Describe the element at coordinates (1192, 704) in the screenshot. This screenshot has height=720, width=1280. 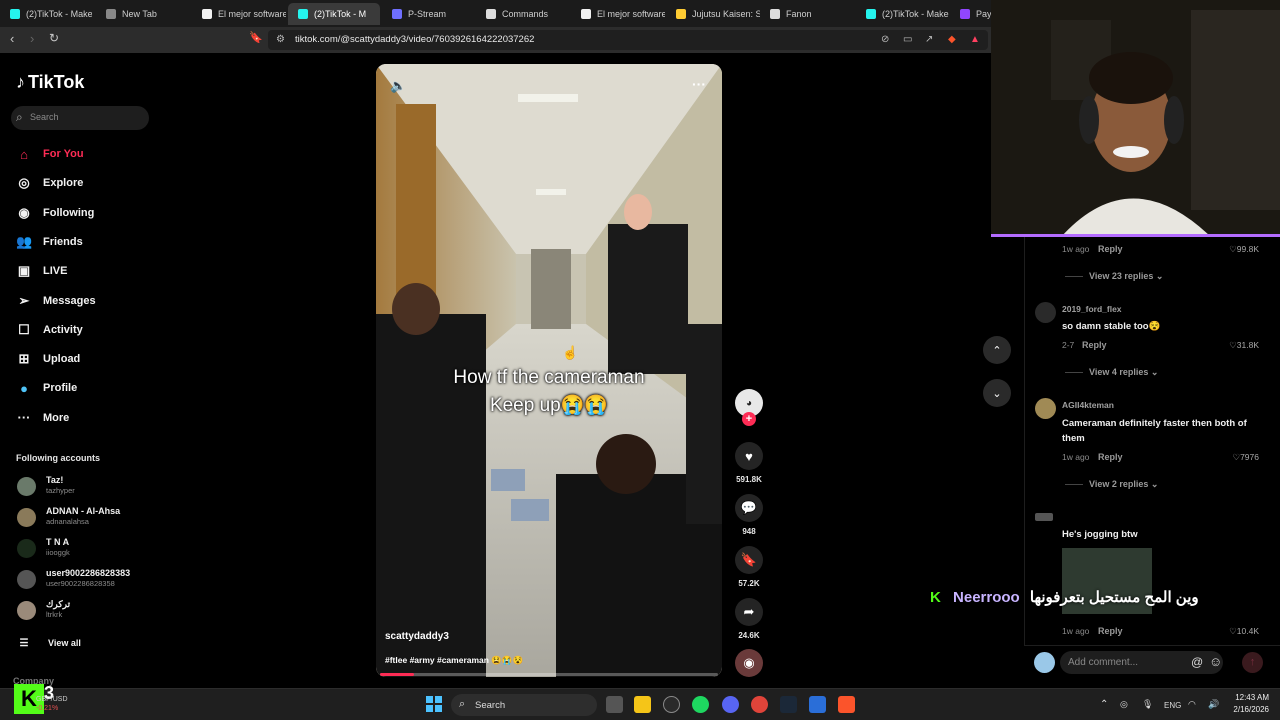
I see `wifi-icon: ◠` at that location.